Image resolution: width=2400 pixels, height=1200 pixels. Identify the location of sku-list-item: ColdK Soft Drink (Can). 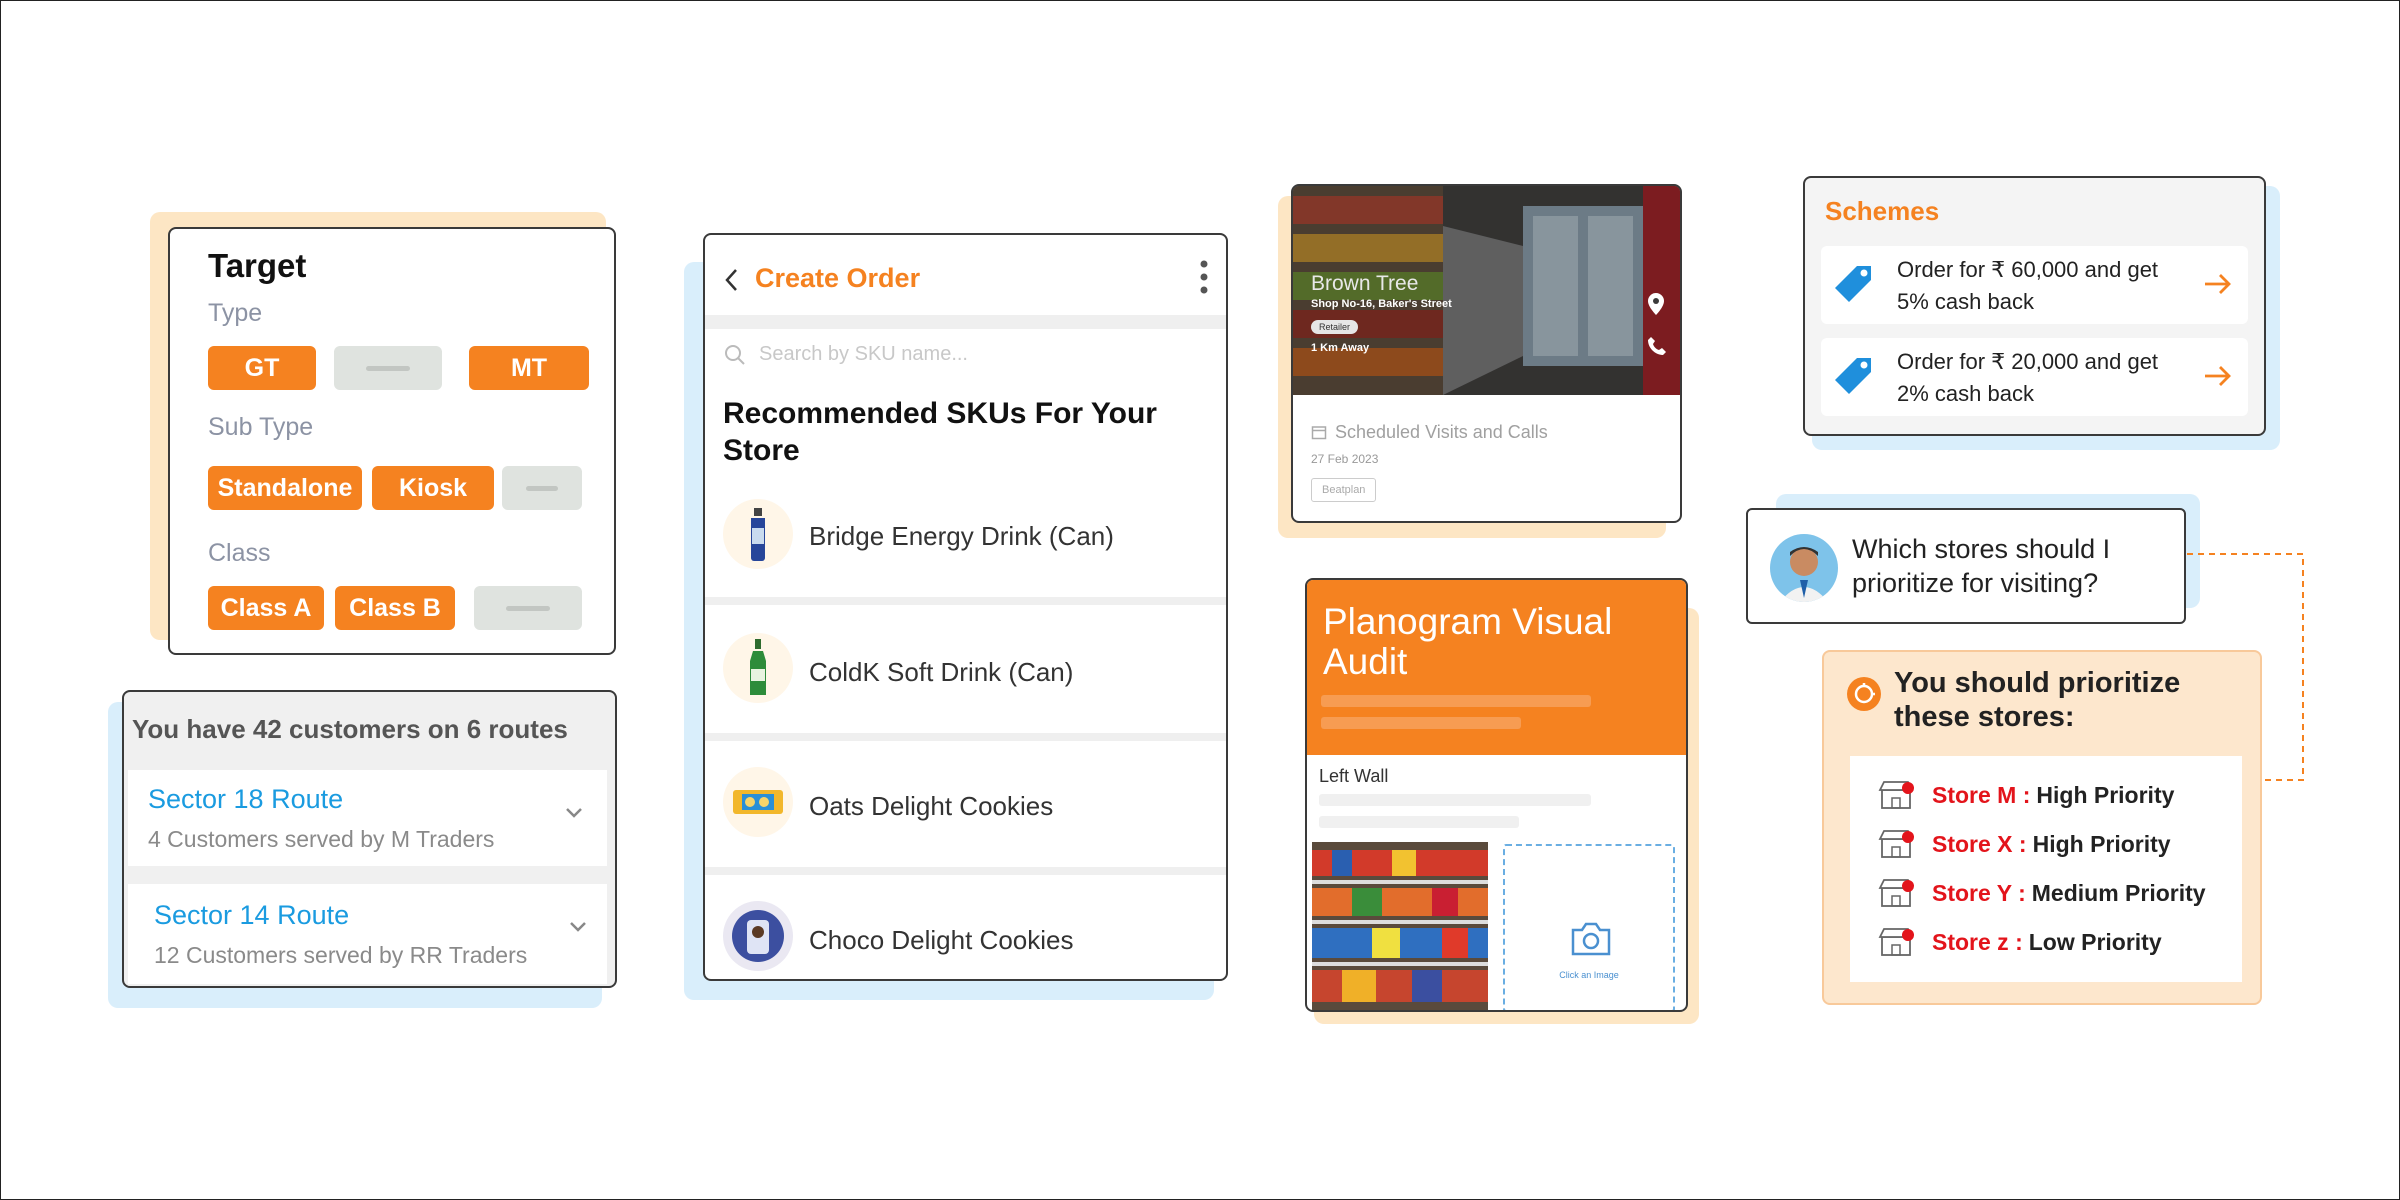
(965, 673).